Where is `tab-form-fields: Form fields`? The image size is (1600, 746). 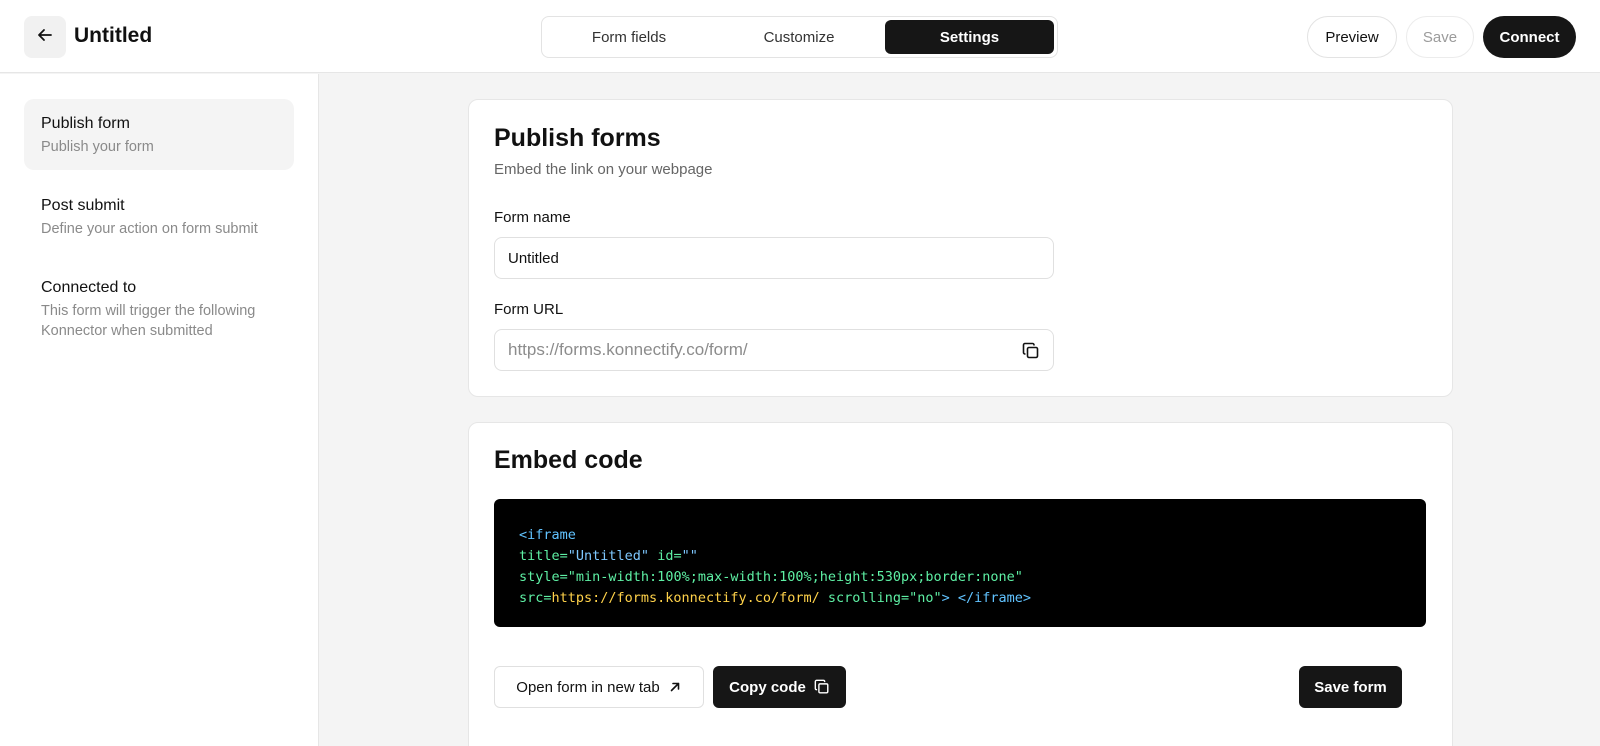
tab-form-fields: Form fields is located at coordinates (629, 37).